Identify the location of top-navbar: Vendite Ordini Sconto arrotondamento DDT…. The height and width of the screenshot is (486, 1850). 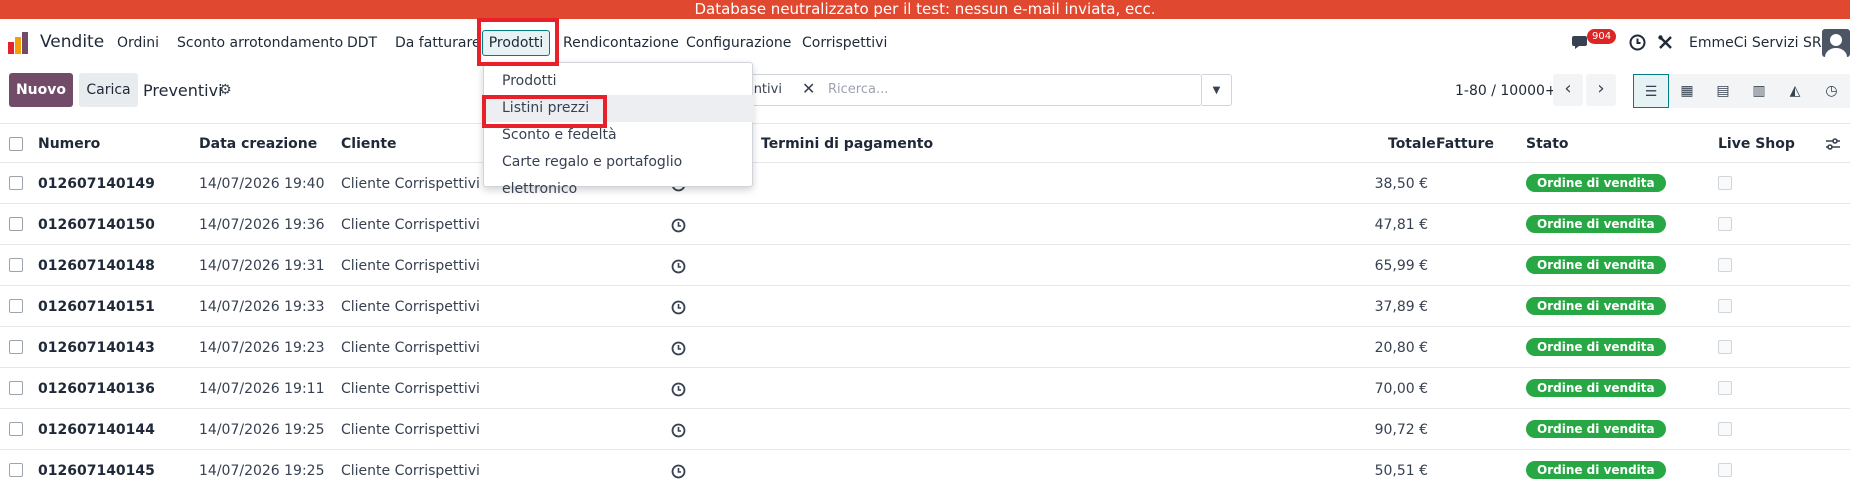
(925, 43).